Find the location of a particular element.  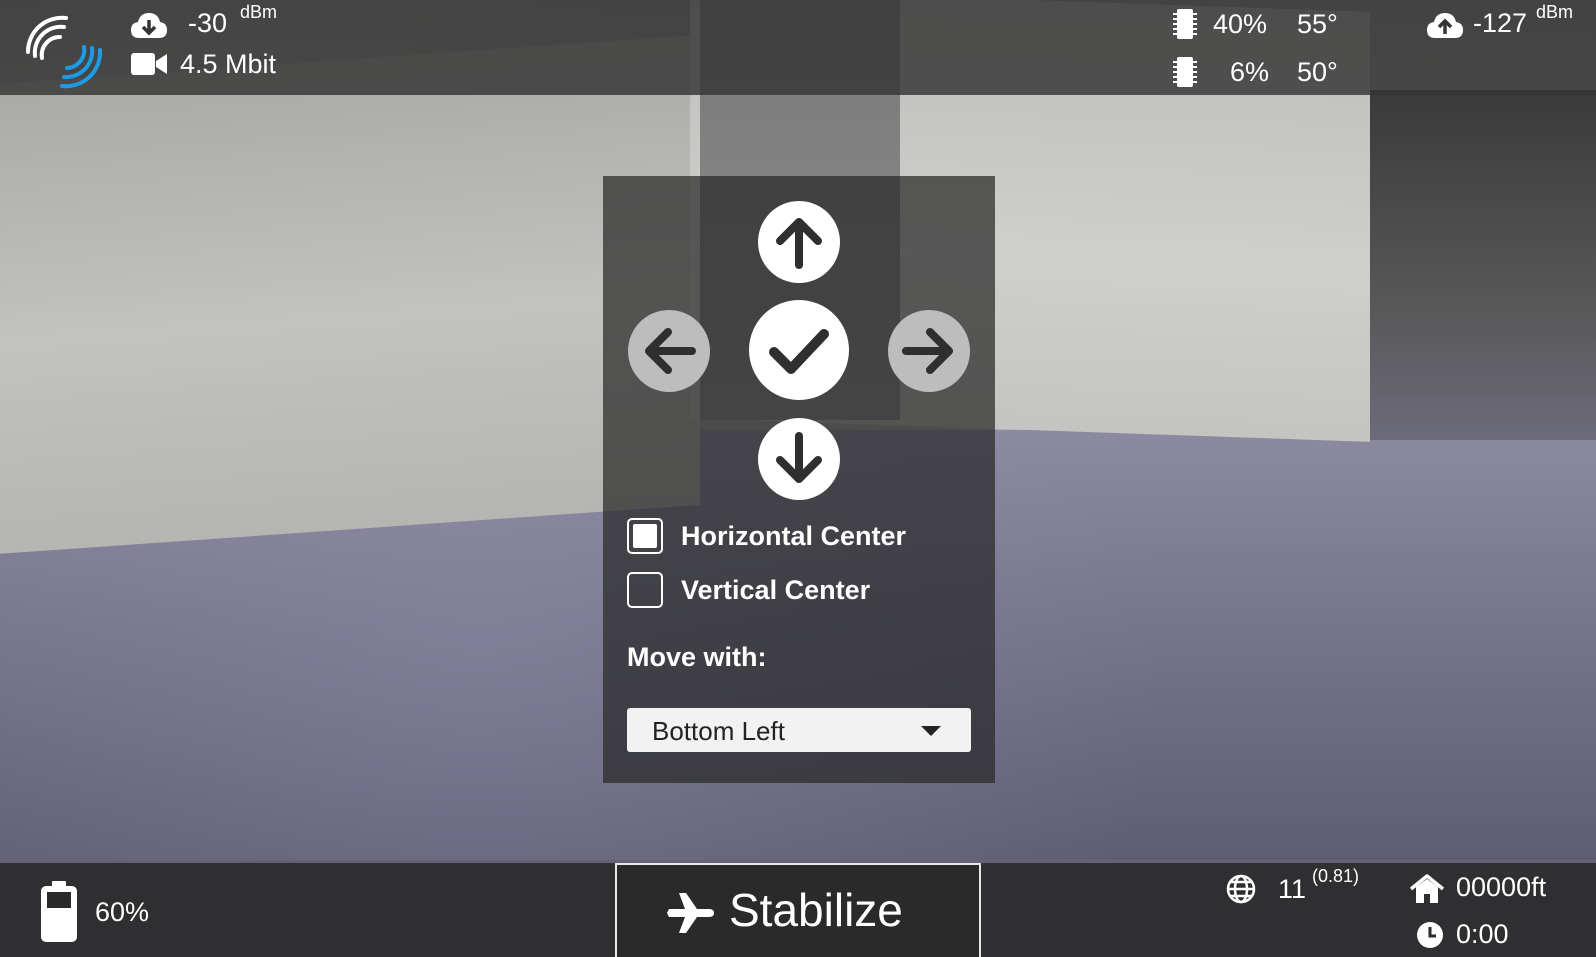

move-with-label: Move with: is located at coordinates (697, 657).